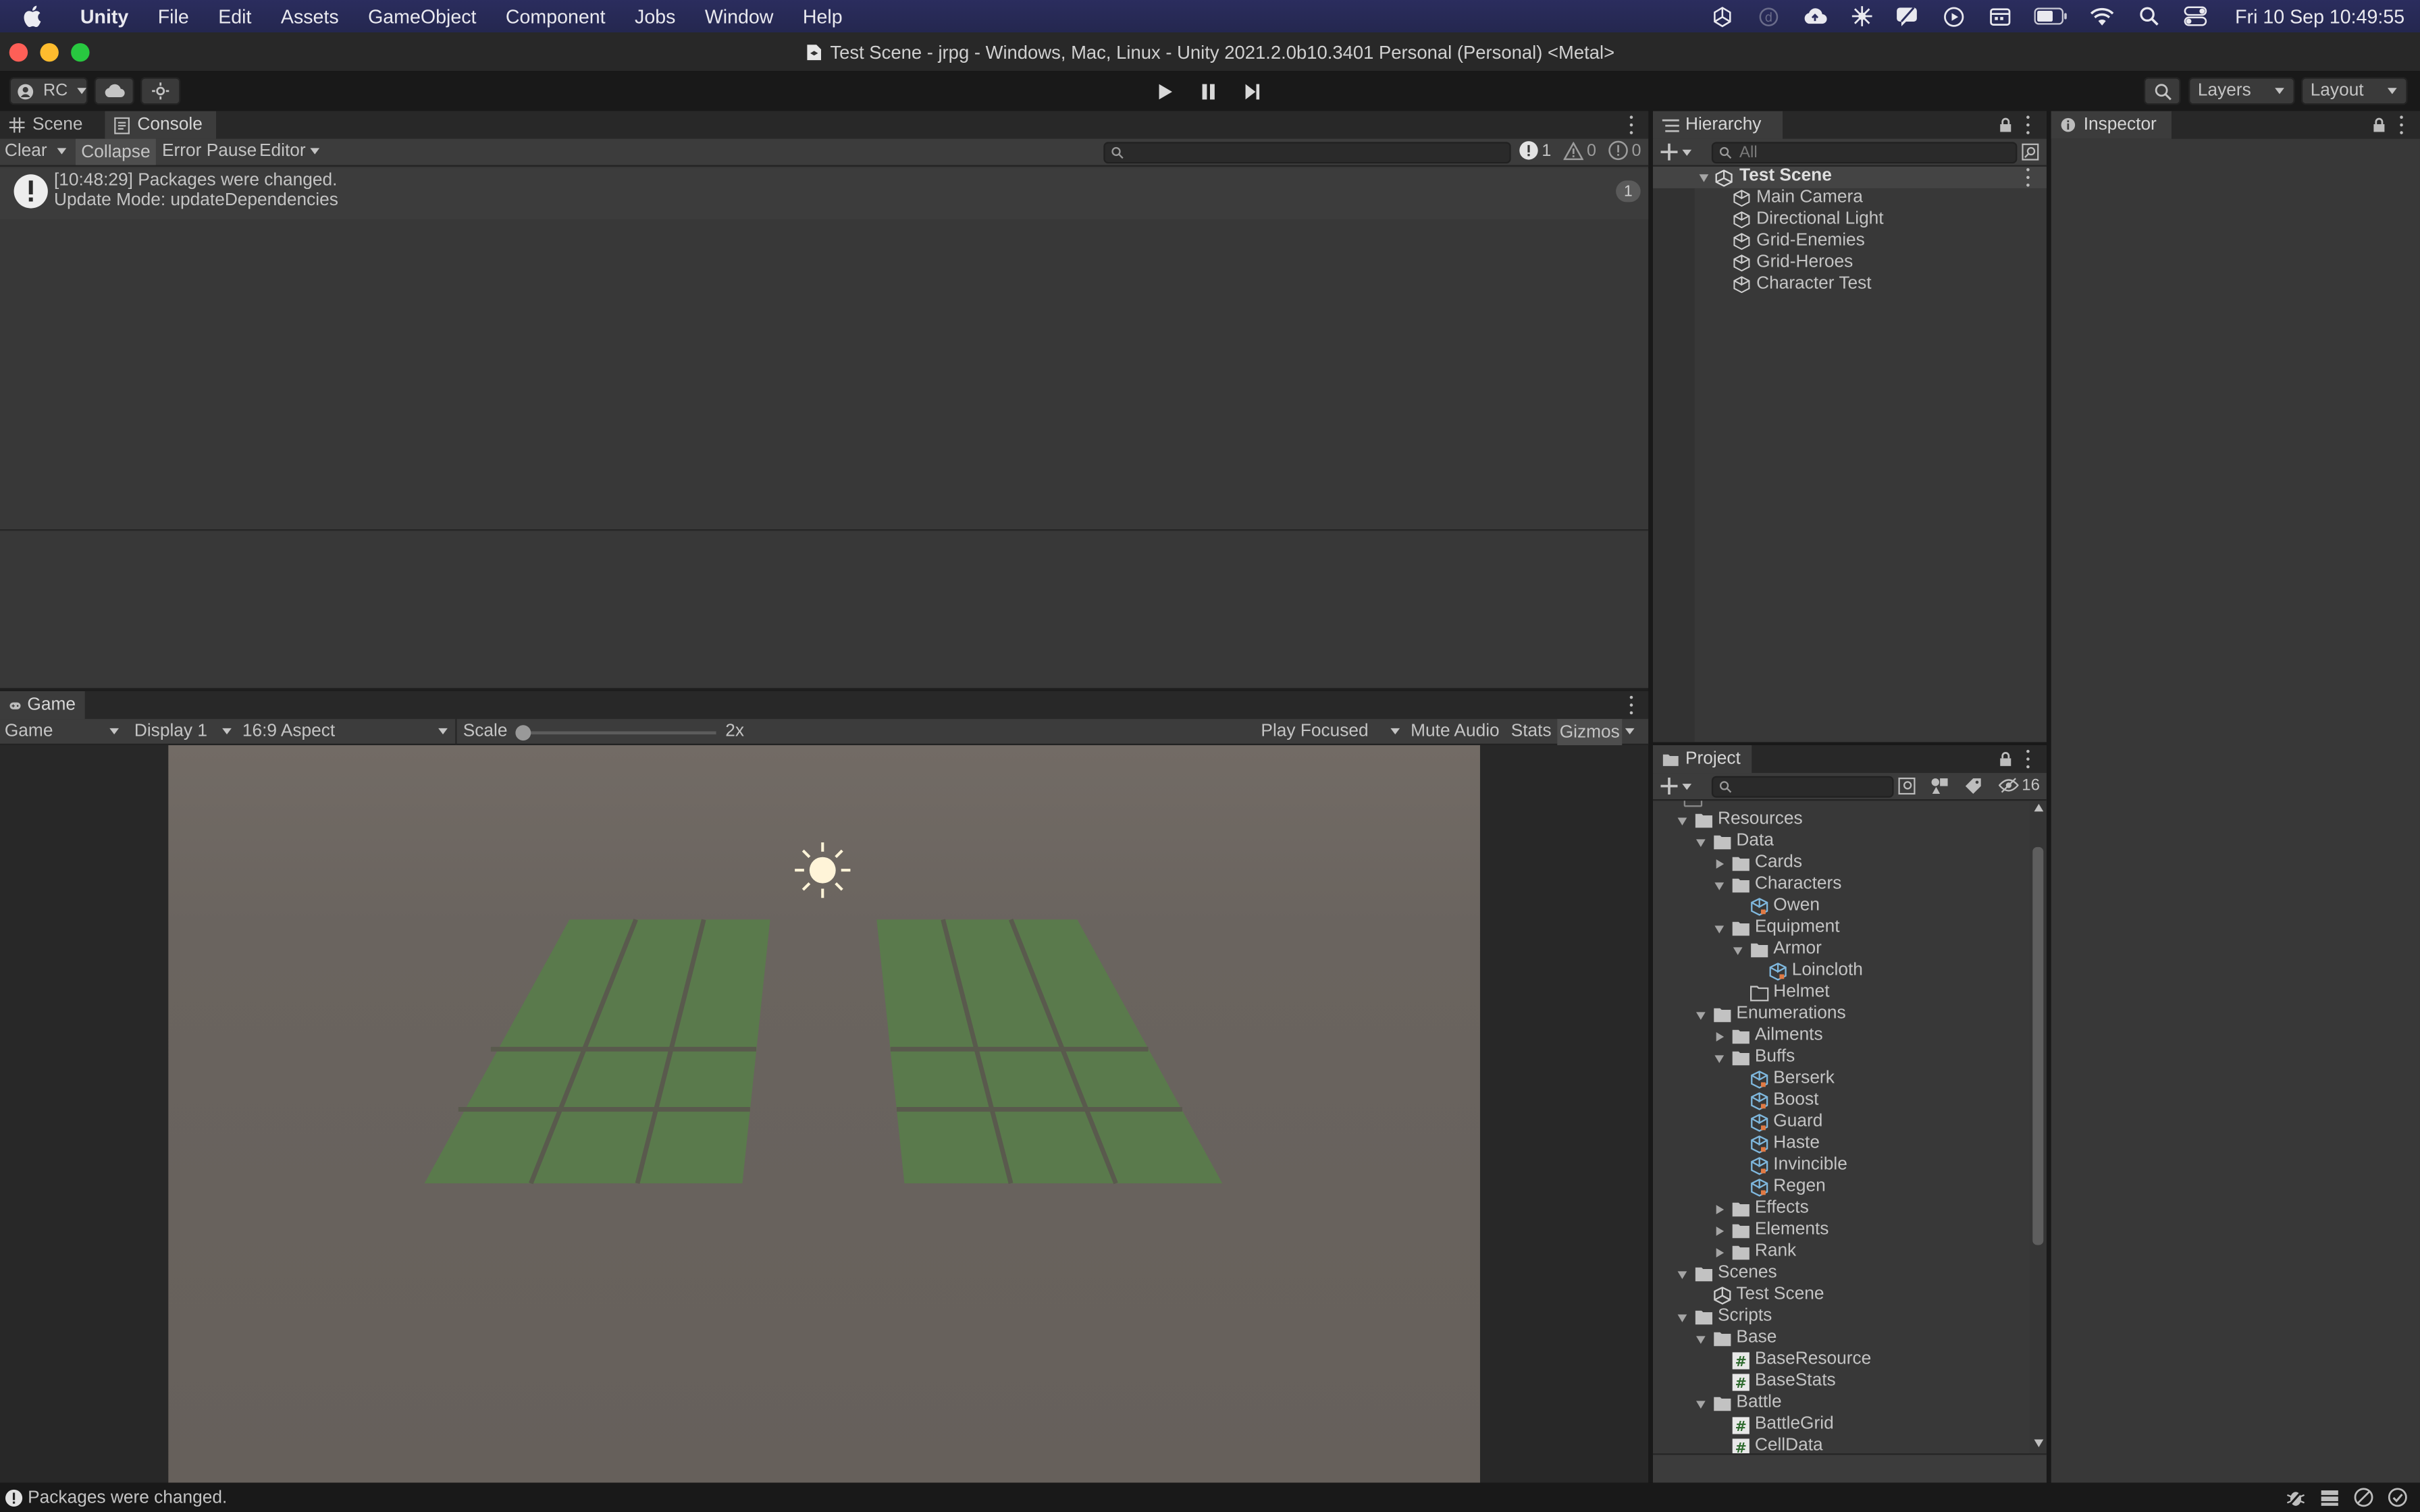  I want to click on project-scrollbar-thumb, so click(2038, 1045).